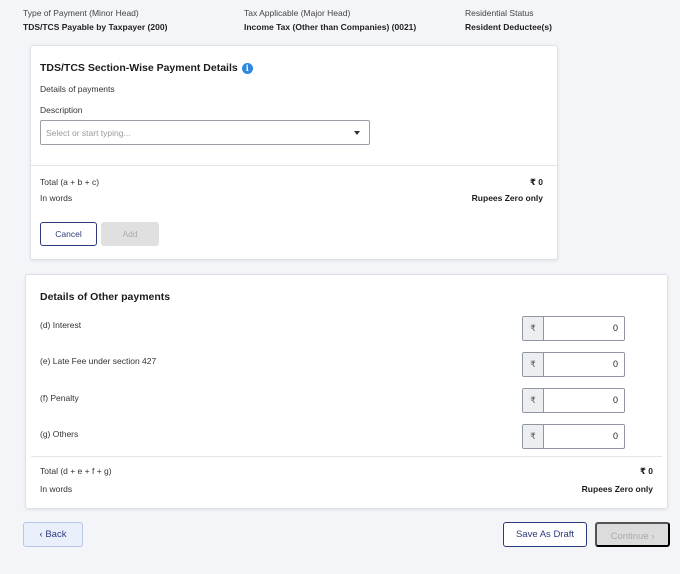  I want to click on section-card-title: TDS/TCS Section-Wise Payment Details i, so click(146, 68).